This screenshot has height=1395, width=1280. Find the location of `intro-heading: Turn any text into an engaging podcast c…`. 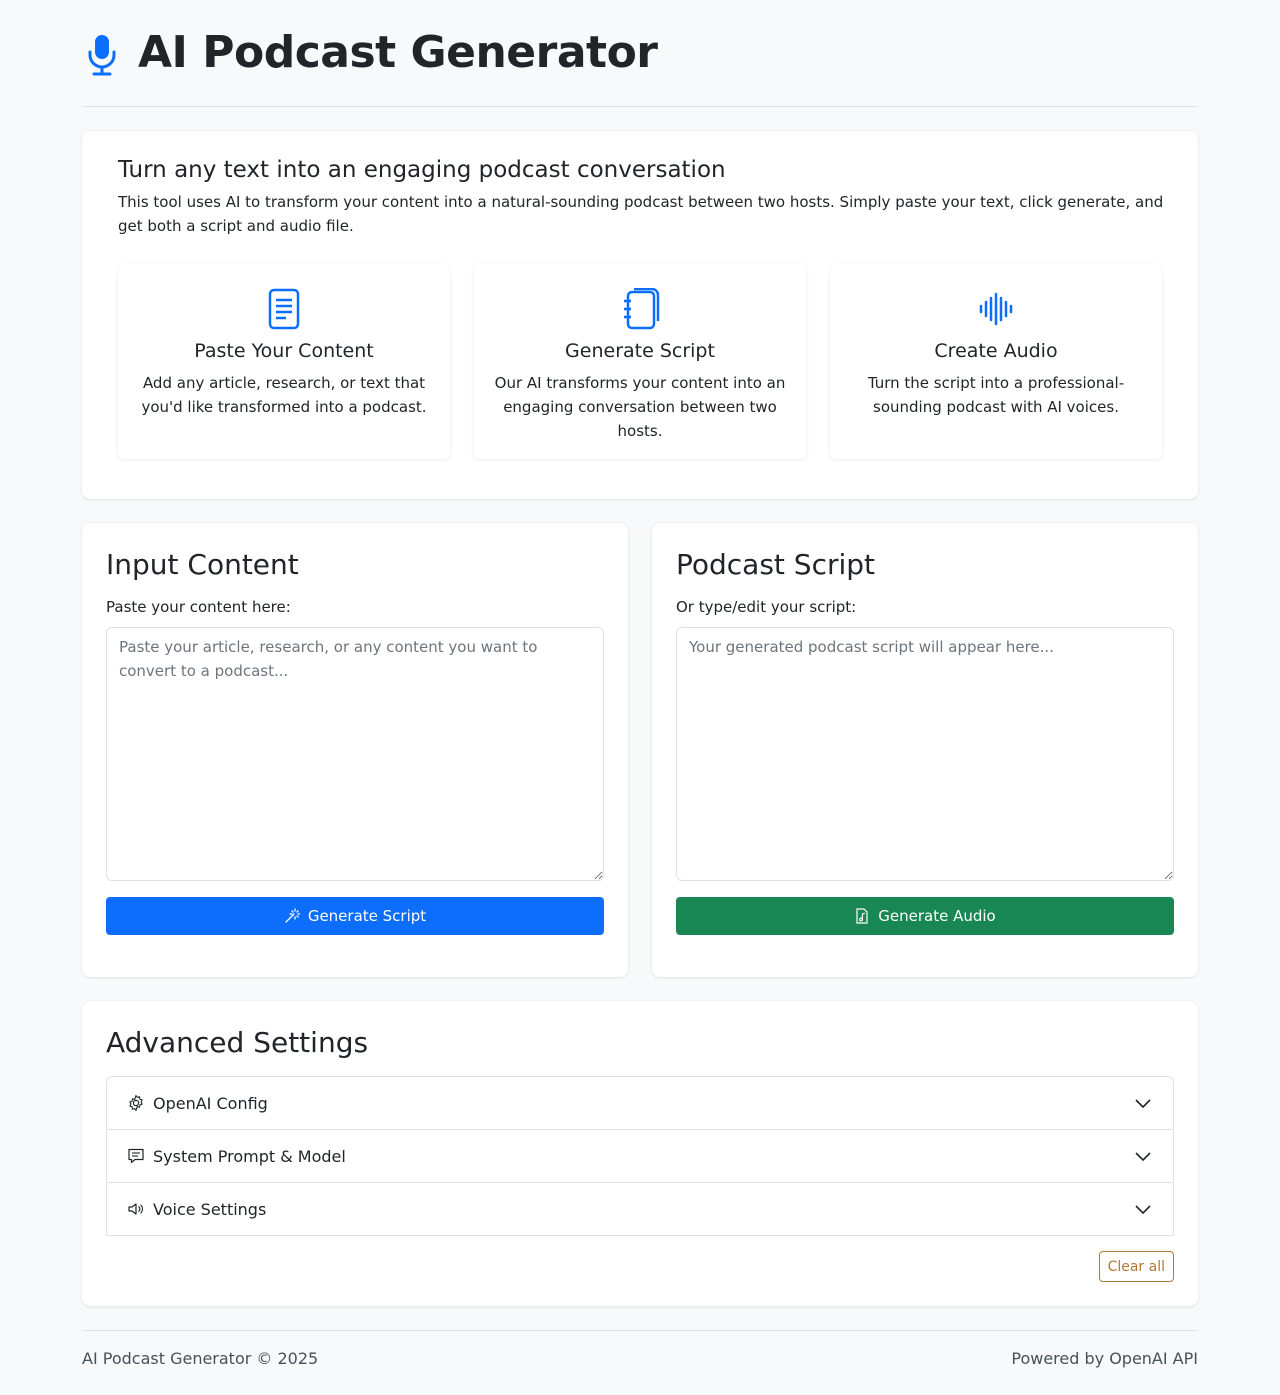

intro-heading: Turn any text into an engaging podcast c… is located at coordinates (422, 170).